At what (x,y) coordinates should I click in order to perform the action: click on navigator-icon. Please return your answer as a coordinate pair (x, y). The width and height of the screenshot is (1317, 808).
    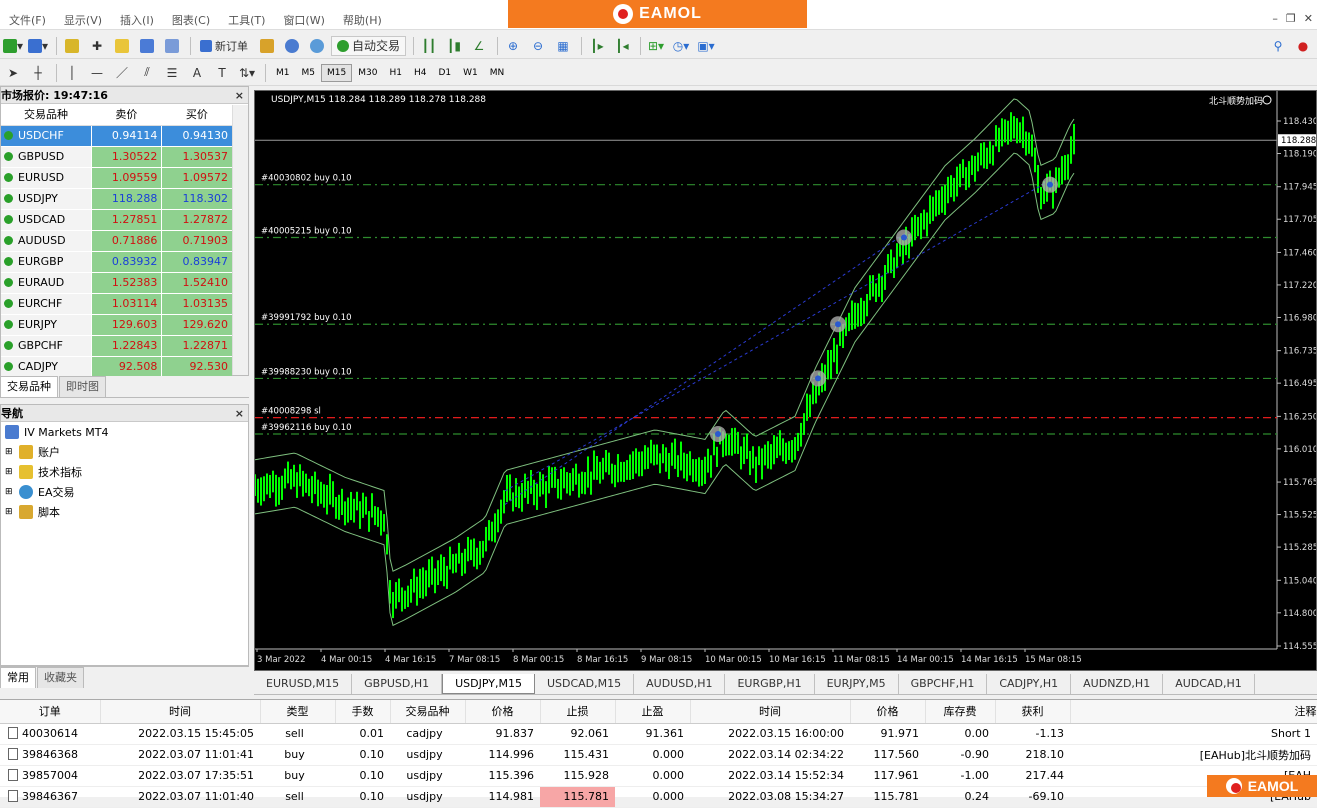
    Looking at the image, I should click on (122, 46).